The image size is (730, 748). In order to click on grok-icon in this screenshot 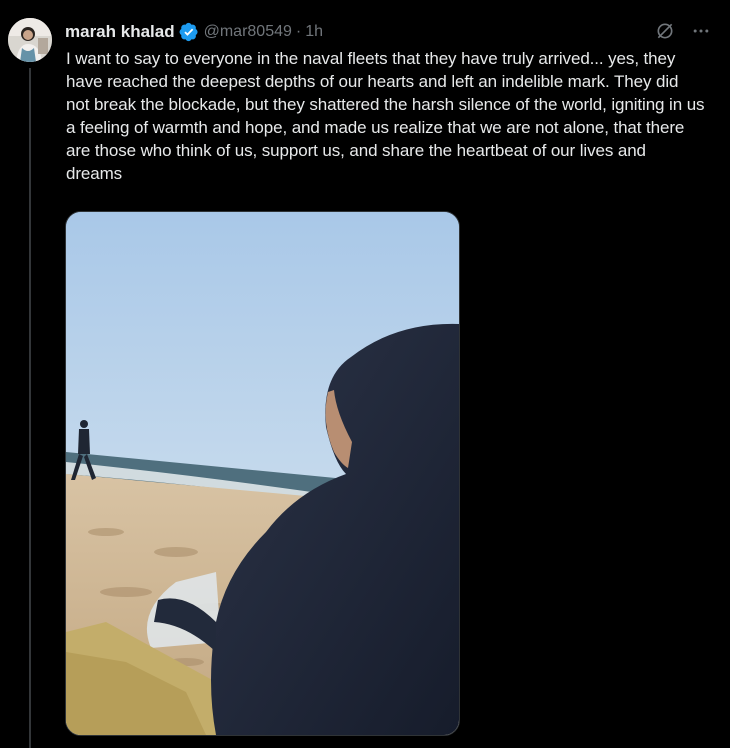, I will do `click(665, 31)`.